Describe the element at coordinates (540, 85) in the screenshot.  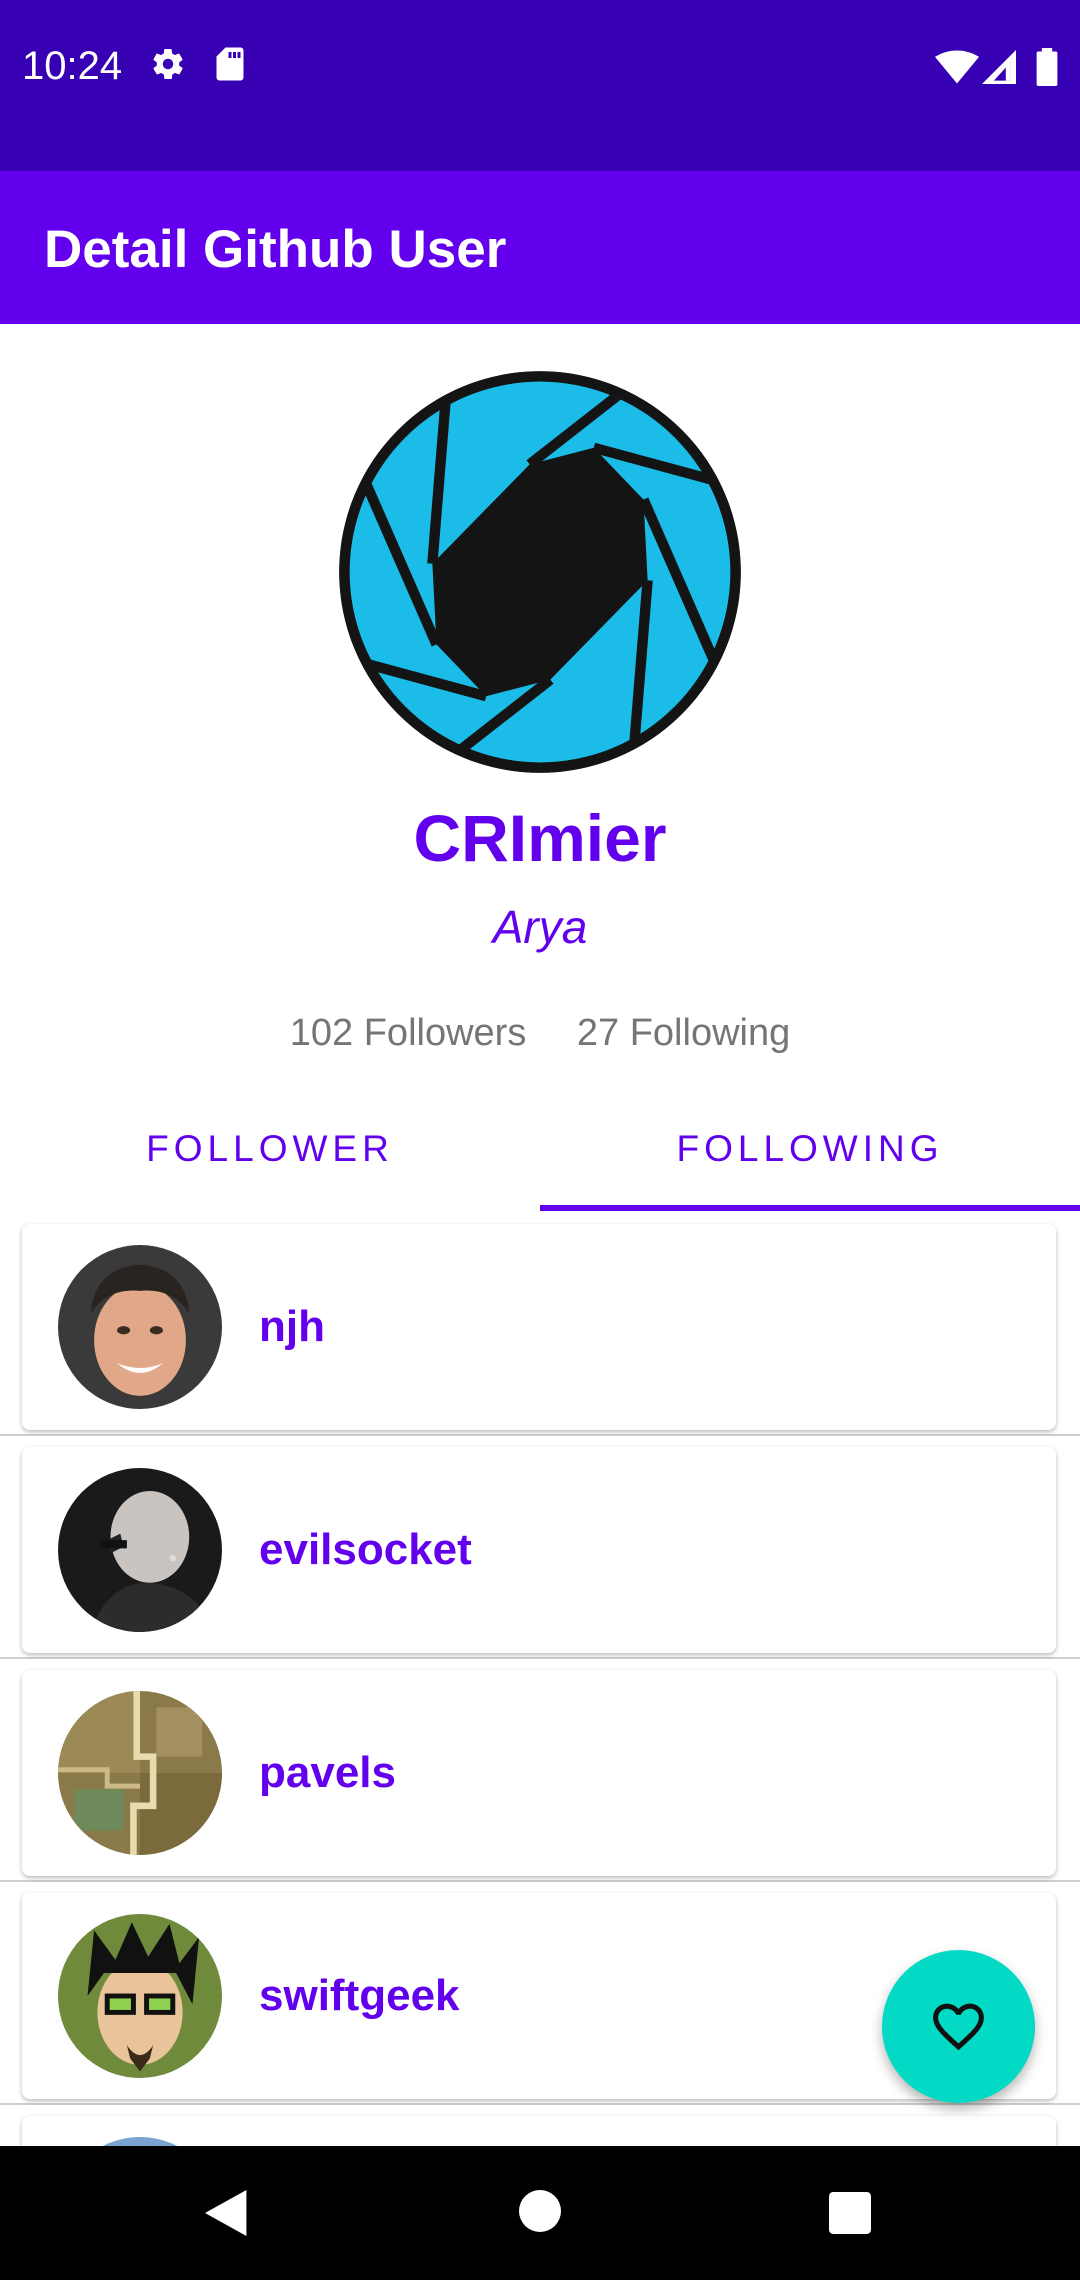
I see `status-bar: 10:24` at that location.